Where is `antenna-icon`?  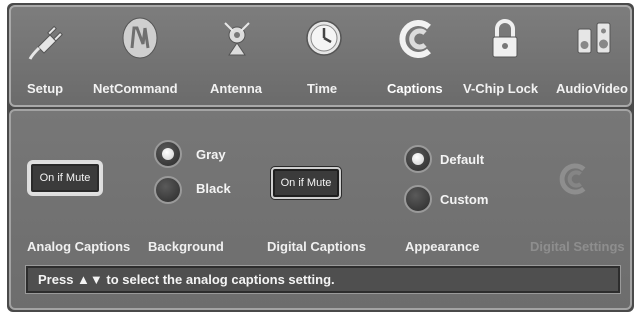 antenna-icon is located at coordinates (237, 39).